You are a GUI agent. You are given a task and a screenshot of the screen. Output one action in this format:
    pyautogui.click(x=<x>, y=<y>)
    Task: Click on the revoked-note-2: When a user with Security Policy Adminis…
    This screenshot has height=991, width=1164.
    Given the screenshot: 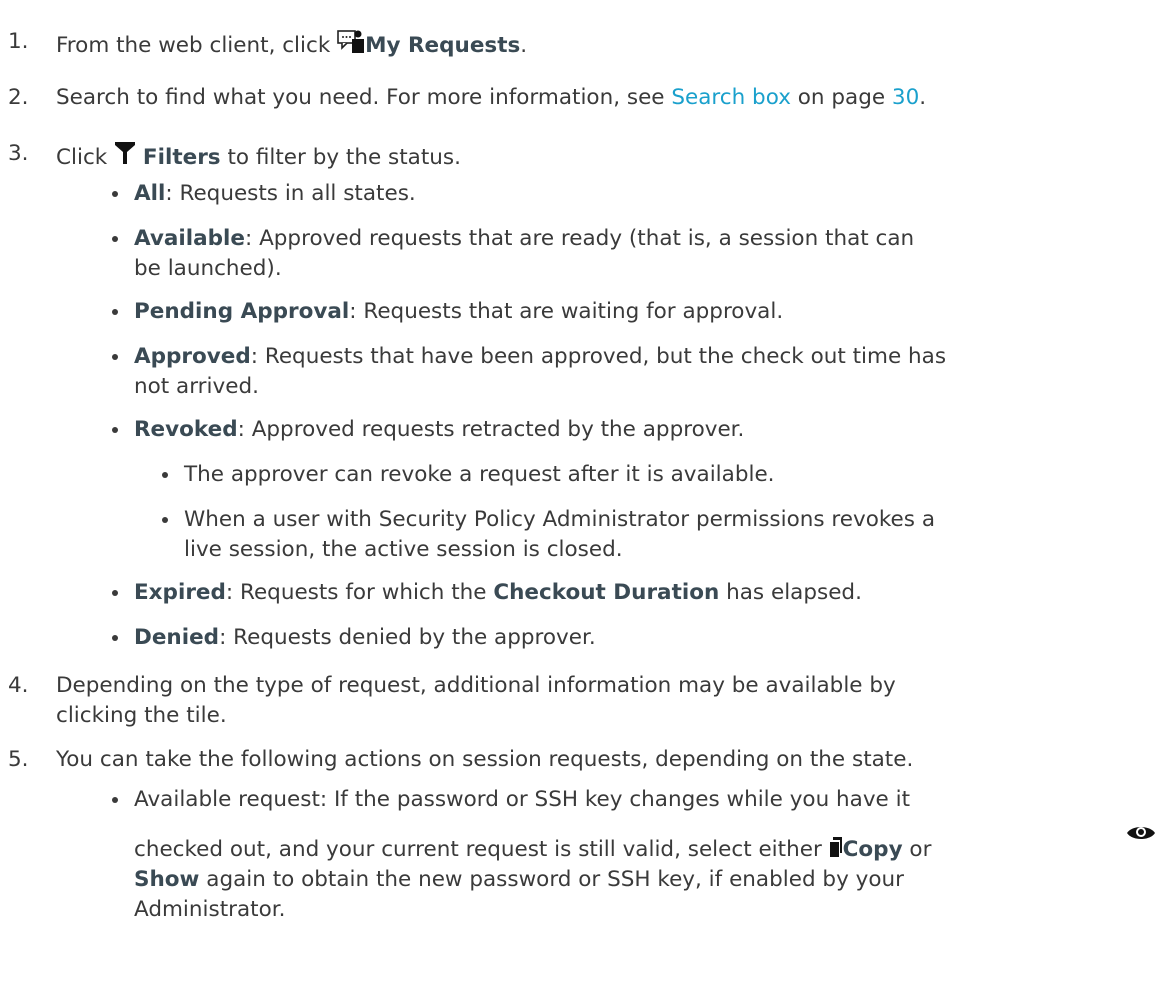 What is the action you would take?
    pyautogui.click(x=559, y=519)
    